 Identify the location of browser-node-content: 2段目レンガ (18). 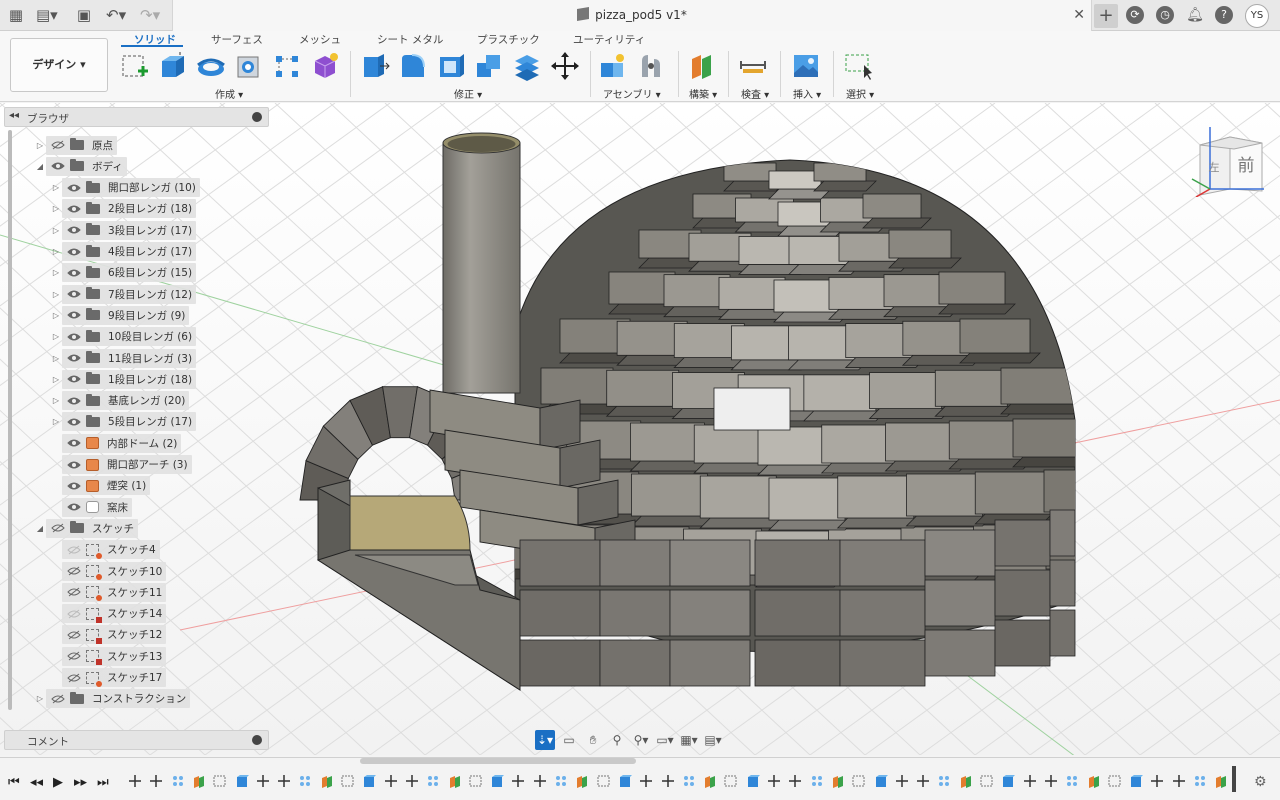
(129, 209).